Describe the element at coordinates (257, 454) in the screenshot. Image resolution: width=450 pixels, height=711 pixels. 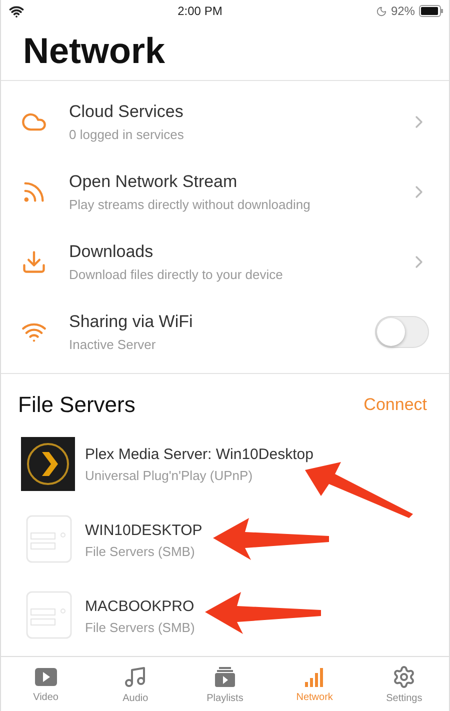
I see `server-name: Plex Media Server: Win10Desktop` at that location.